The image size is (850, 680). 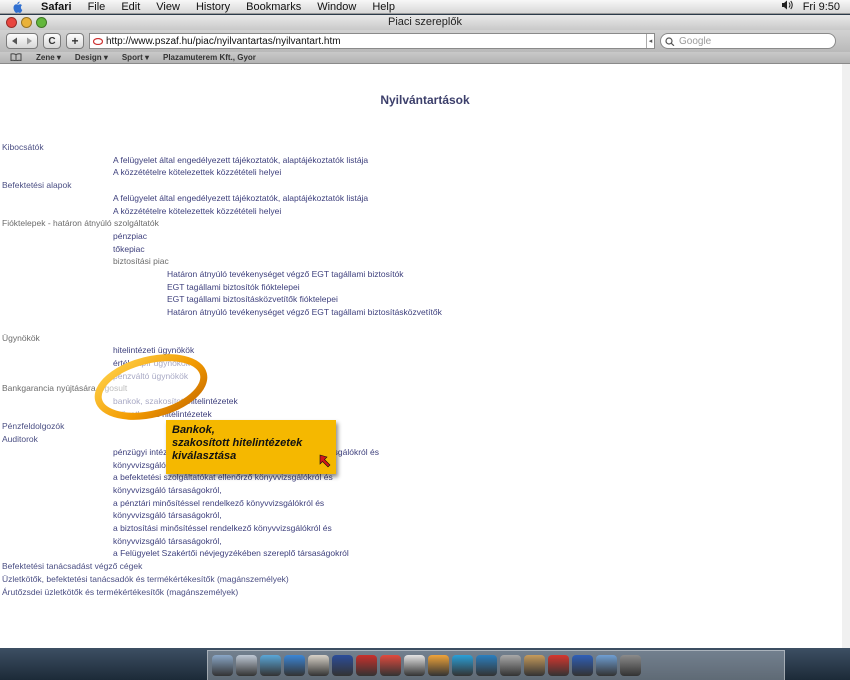 What do you see at coordinates (606, 665) in the screenshot?
I see `finder2-icon` at bounding box center [606, 665].